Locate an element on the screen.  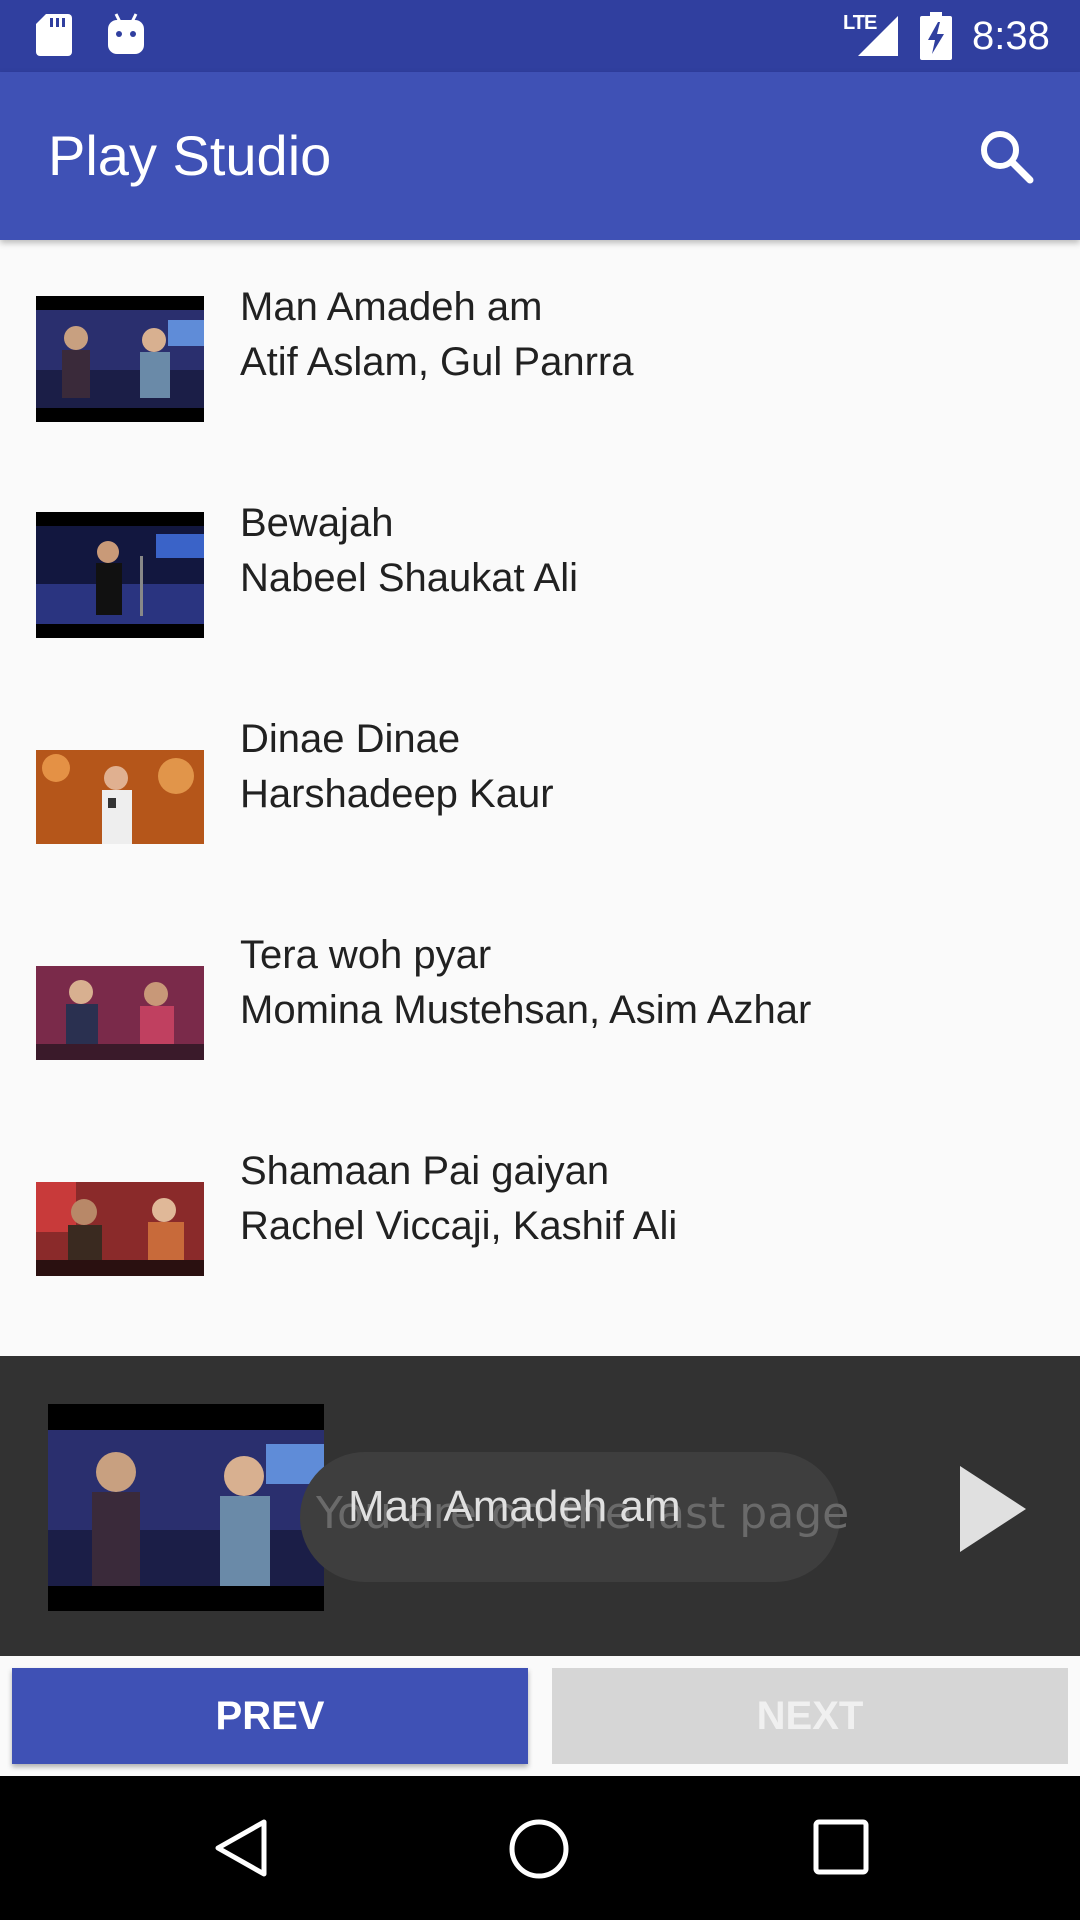
pagination-bar: PREV NEXT is located at coordinates (540, 1716).